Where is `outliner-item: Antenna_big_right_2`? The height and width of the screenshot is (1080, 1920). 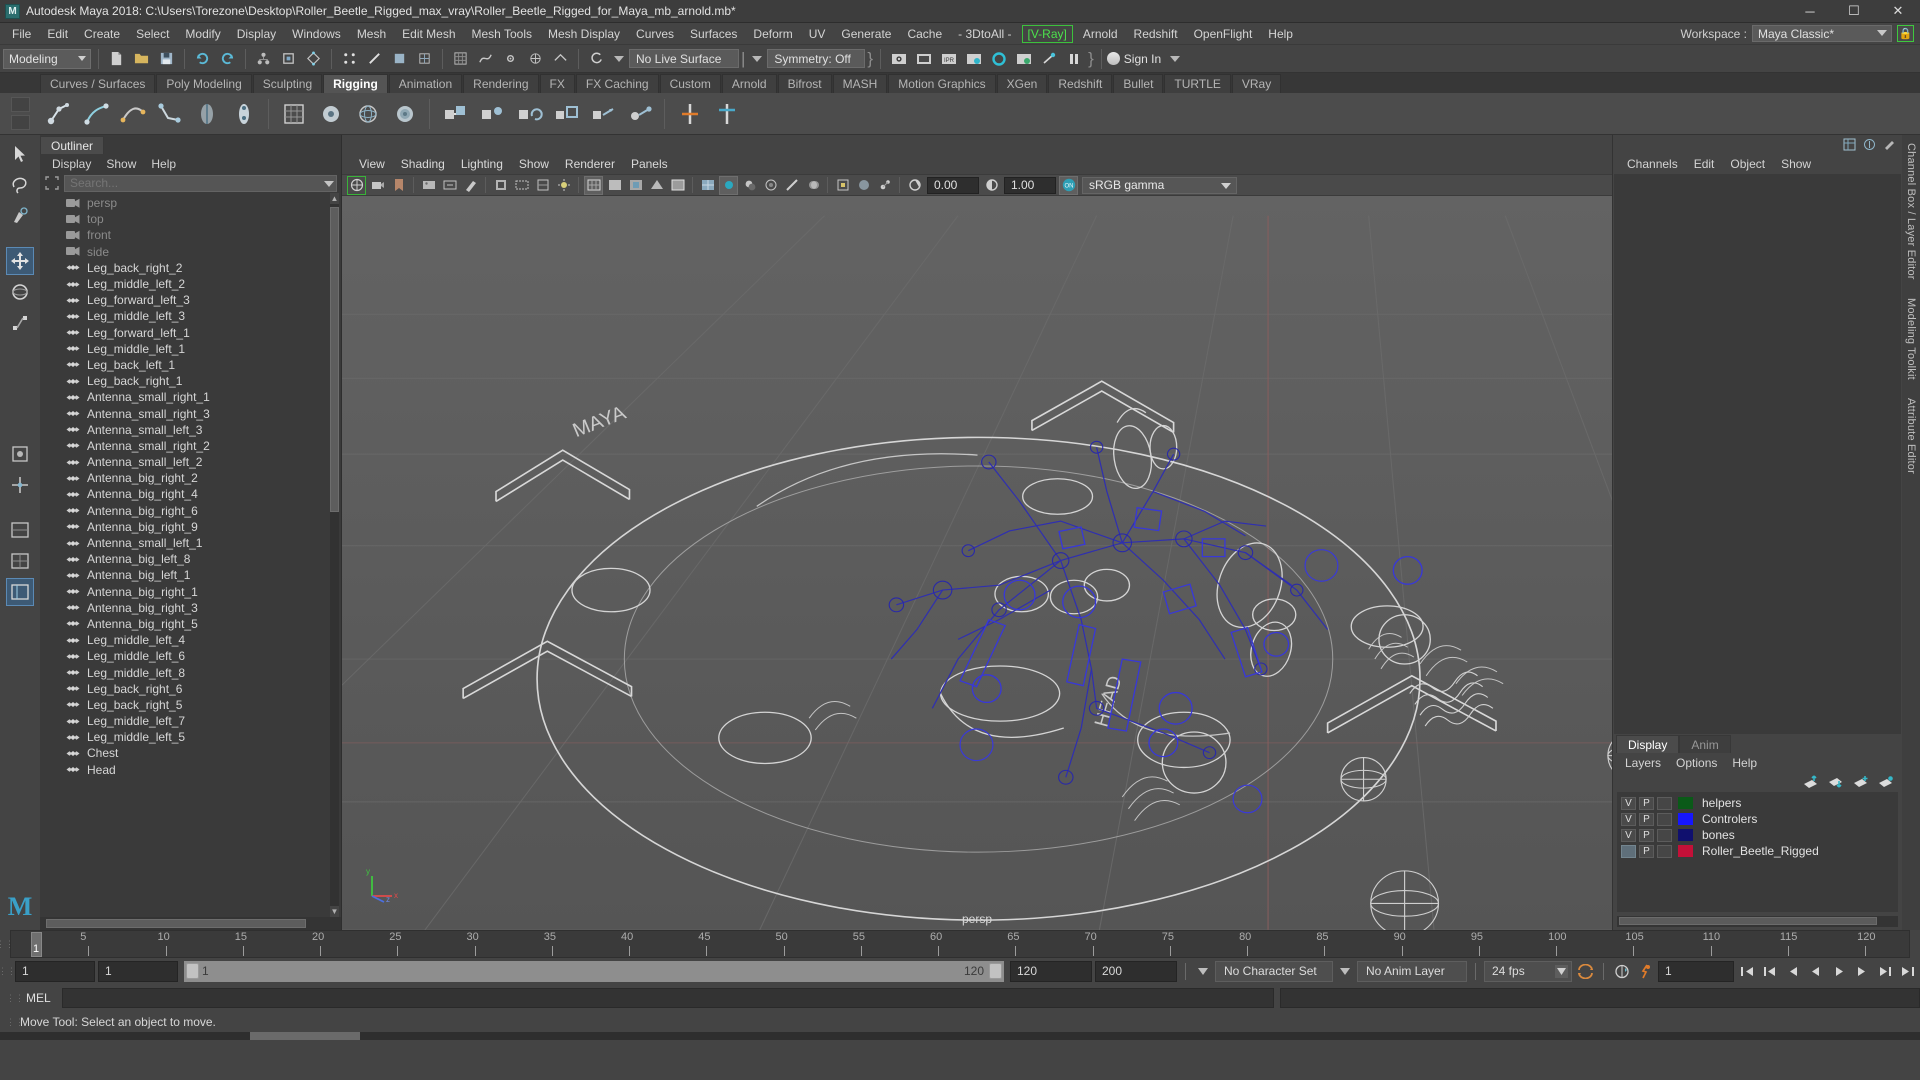 outliner-item: Antenna_big_right_2 is located at coordinates (190, 478).